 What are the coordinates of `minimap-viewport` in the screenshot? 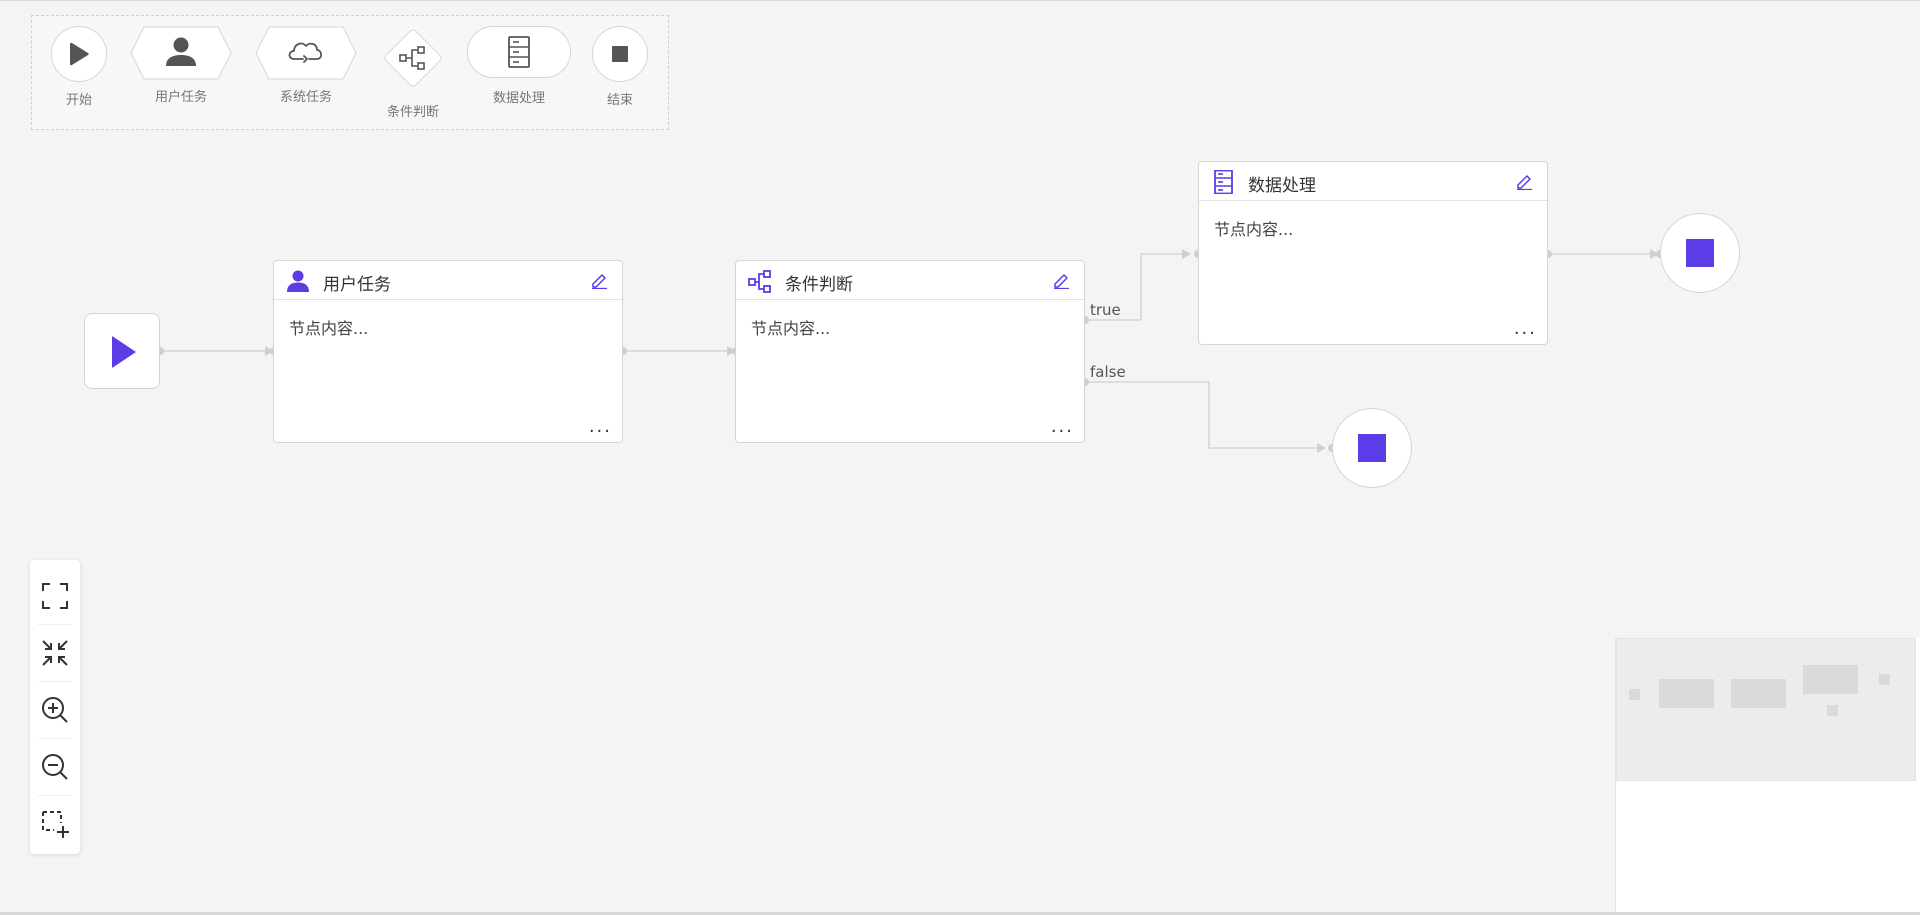 It's located at (1766, 709).